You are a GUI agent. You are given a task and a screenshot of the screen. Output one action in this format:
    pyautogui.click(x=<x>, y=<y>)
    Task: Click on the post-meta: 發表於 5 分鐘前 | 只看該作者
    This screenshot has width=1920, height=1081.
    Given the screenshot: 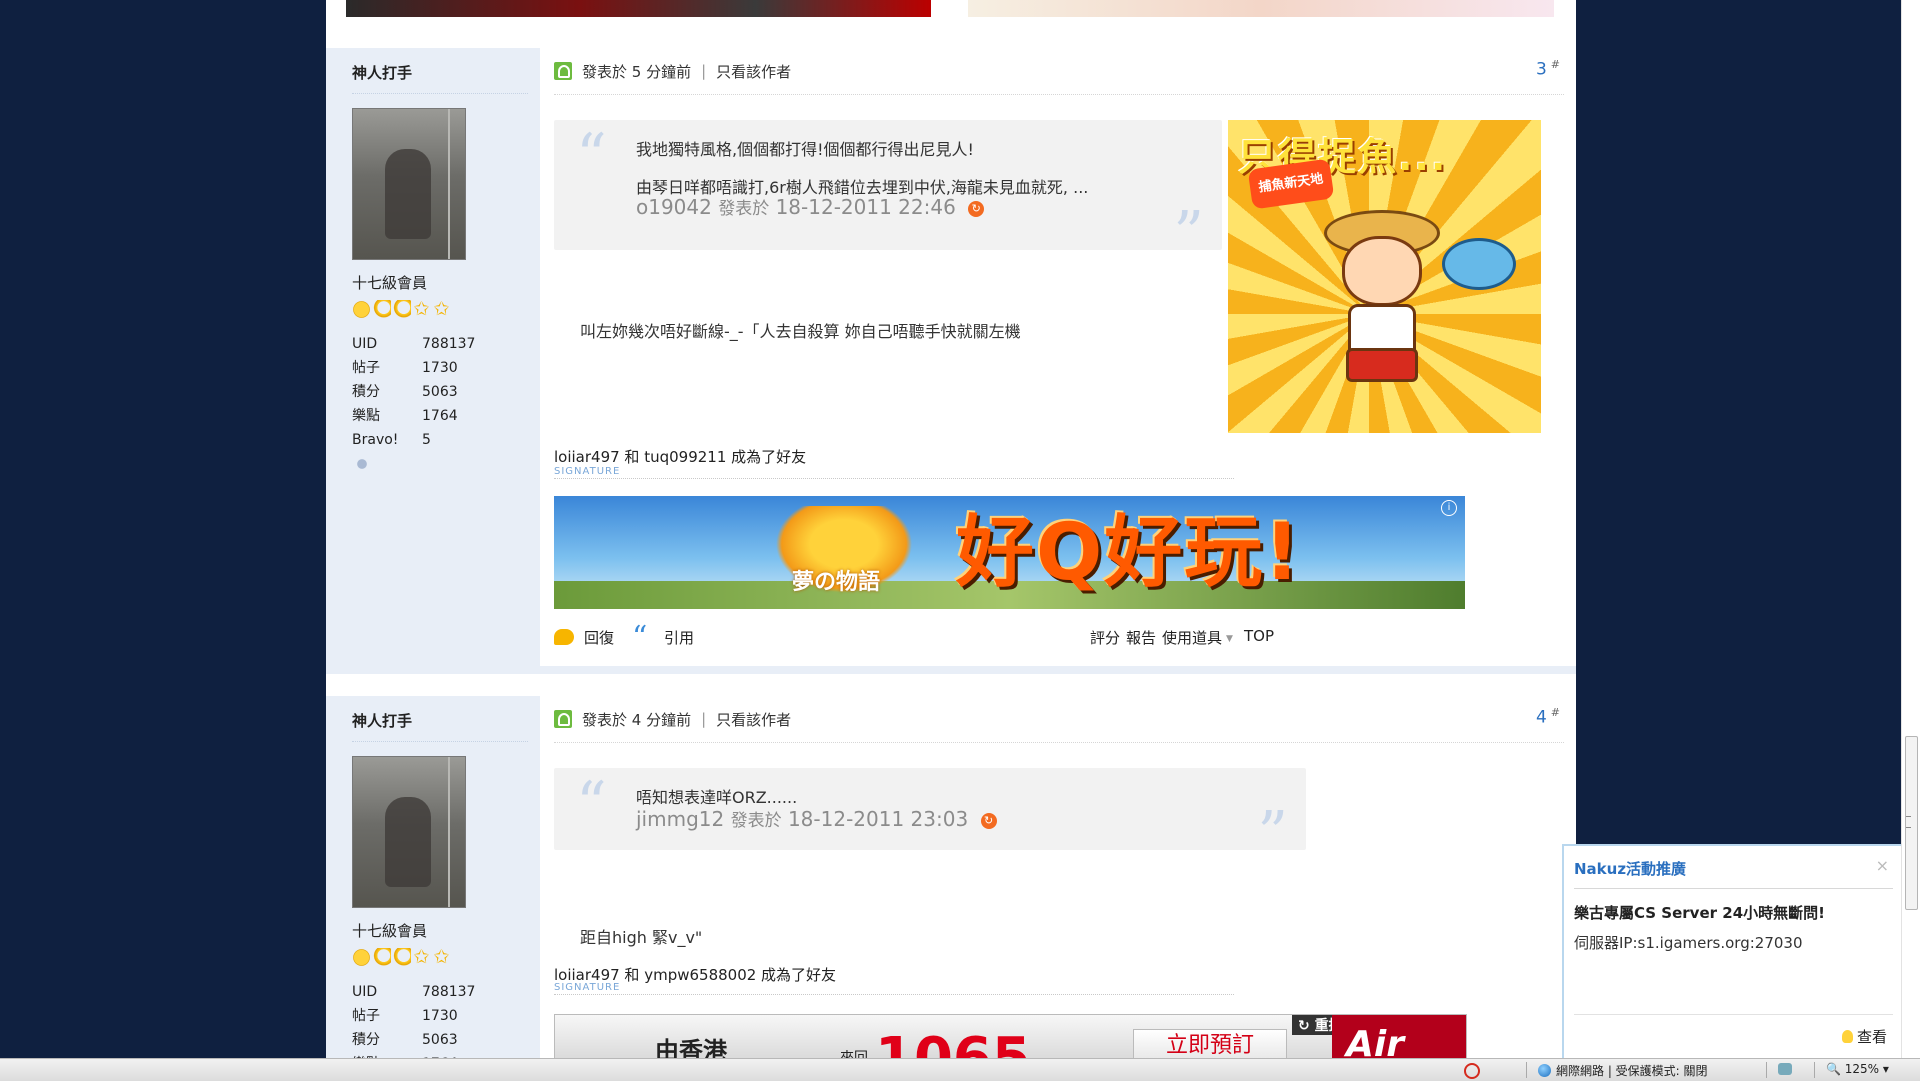 What is the action you would take?
    pyautogui.click(x=672, y=71)
    